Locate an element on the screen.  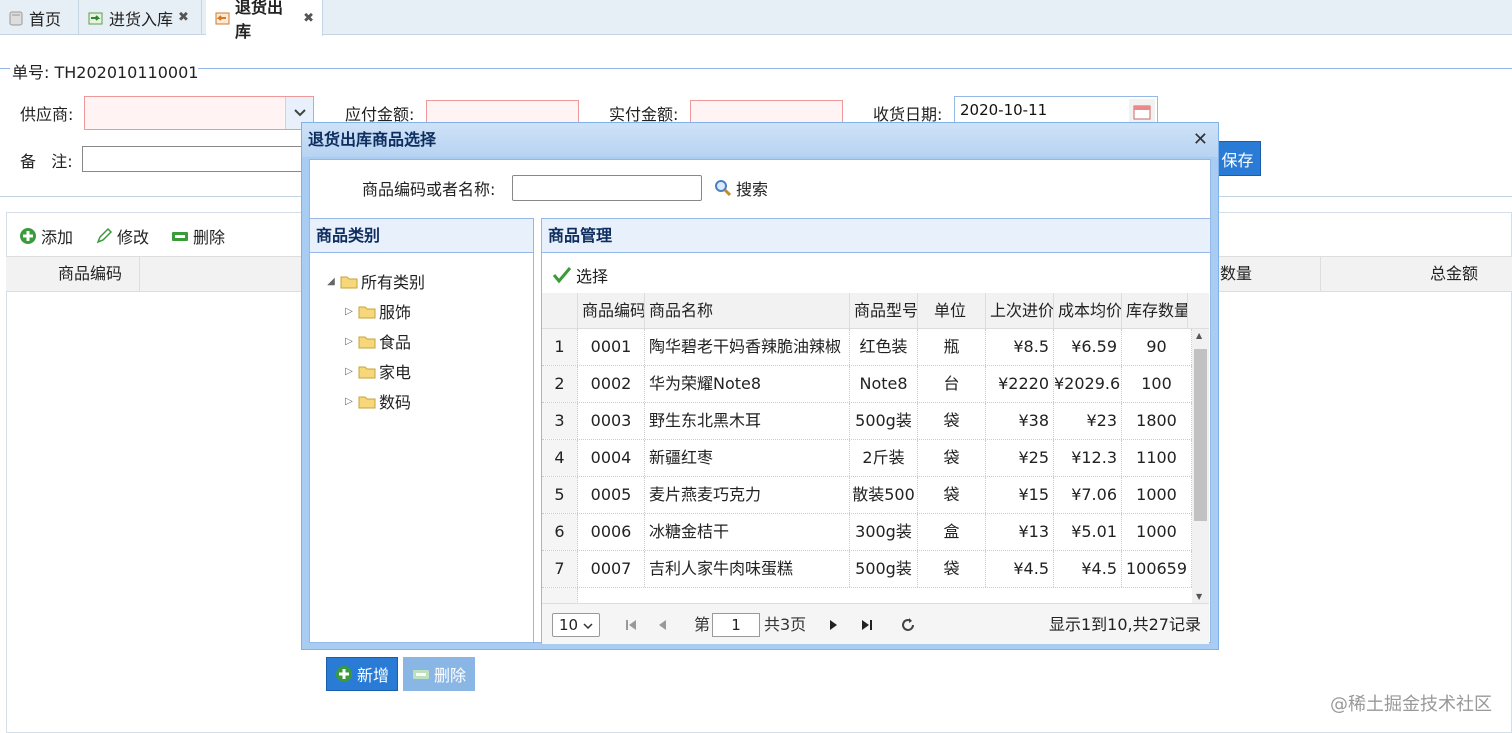
add-button: 添加 is located at coordinates (46, 236).